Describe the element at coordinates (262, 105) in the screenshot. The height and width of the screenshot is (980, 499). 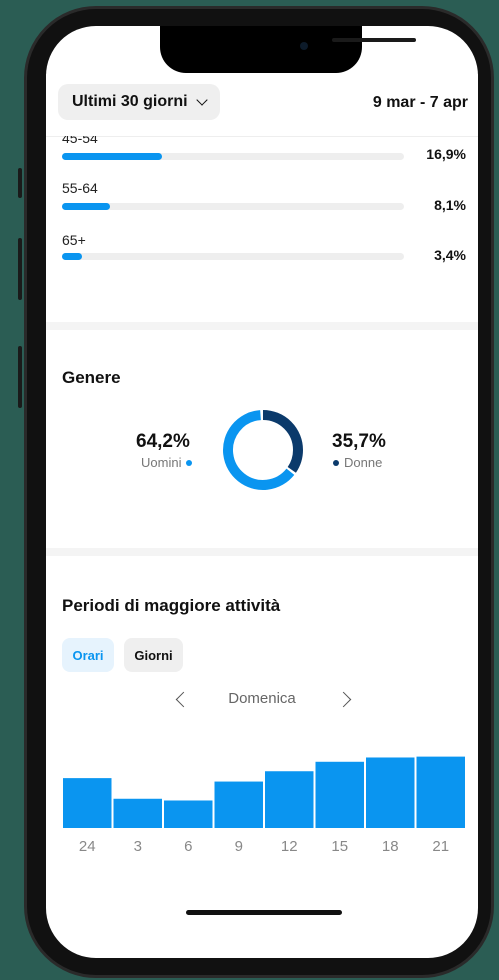
I see `date-range-bar: Ultimi 30 giorni 9 mar - 7 apr` at that location.